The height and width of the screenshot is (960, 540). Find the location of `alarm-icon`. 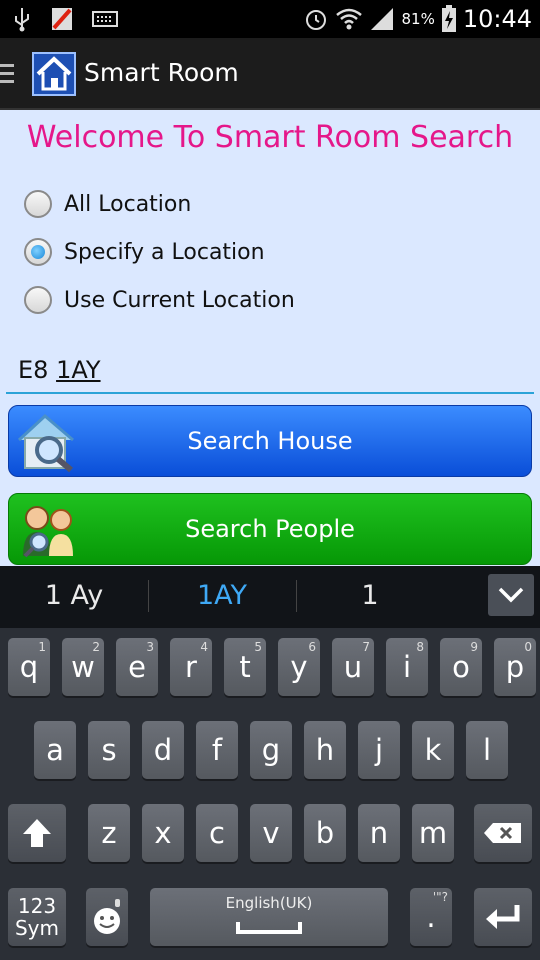

alarm-icon is located at coordinates (316, 20).